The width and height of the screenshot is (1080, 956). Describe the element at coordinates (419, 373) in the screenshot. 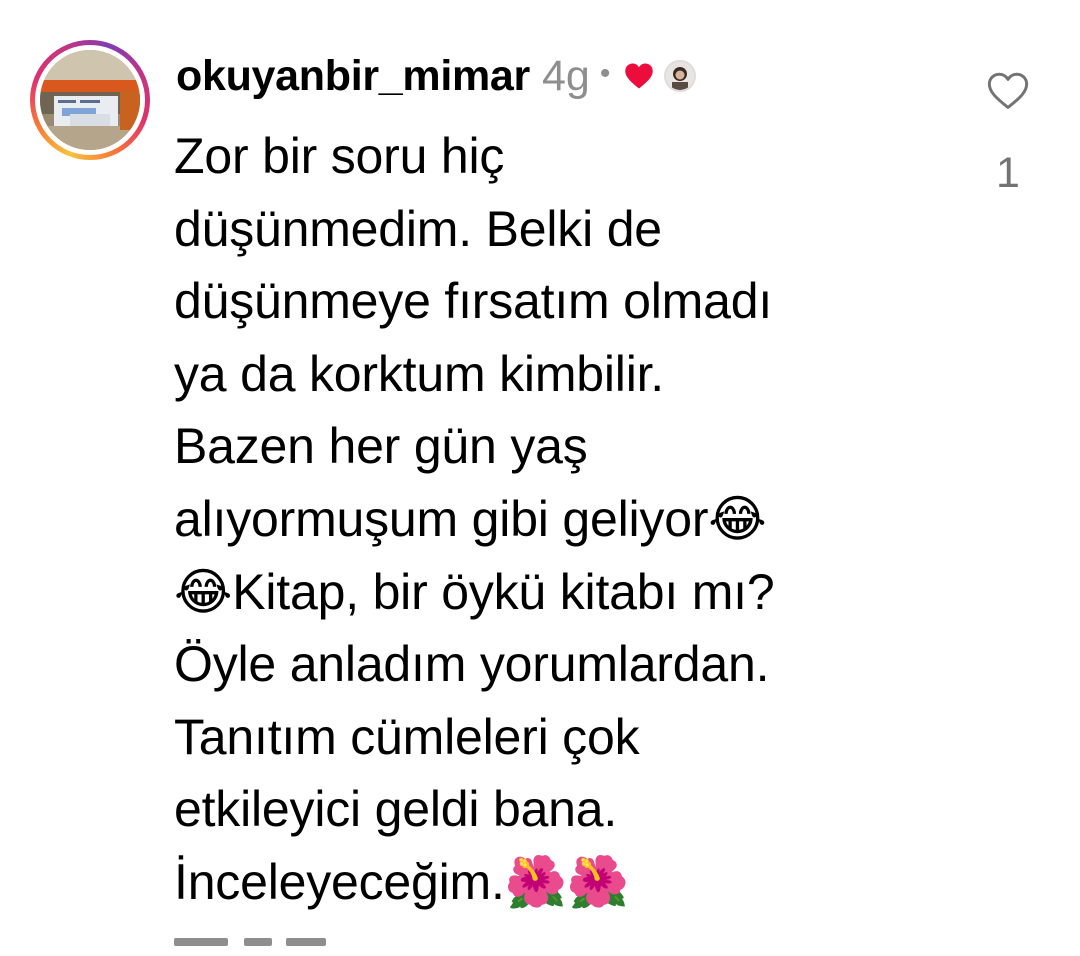

I see `comment-line: ya da korktum kimbilir.` at that location.